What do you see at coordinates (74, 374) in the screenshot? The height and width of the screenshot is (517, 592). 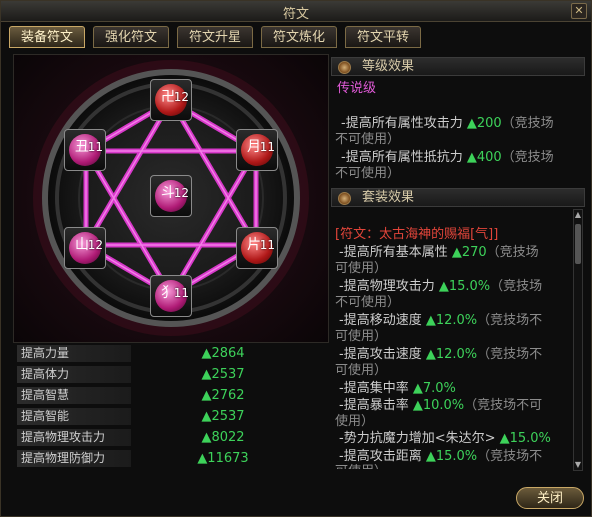 I see `stat-label: 提高体力` at bounding box center [74, 374].